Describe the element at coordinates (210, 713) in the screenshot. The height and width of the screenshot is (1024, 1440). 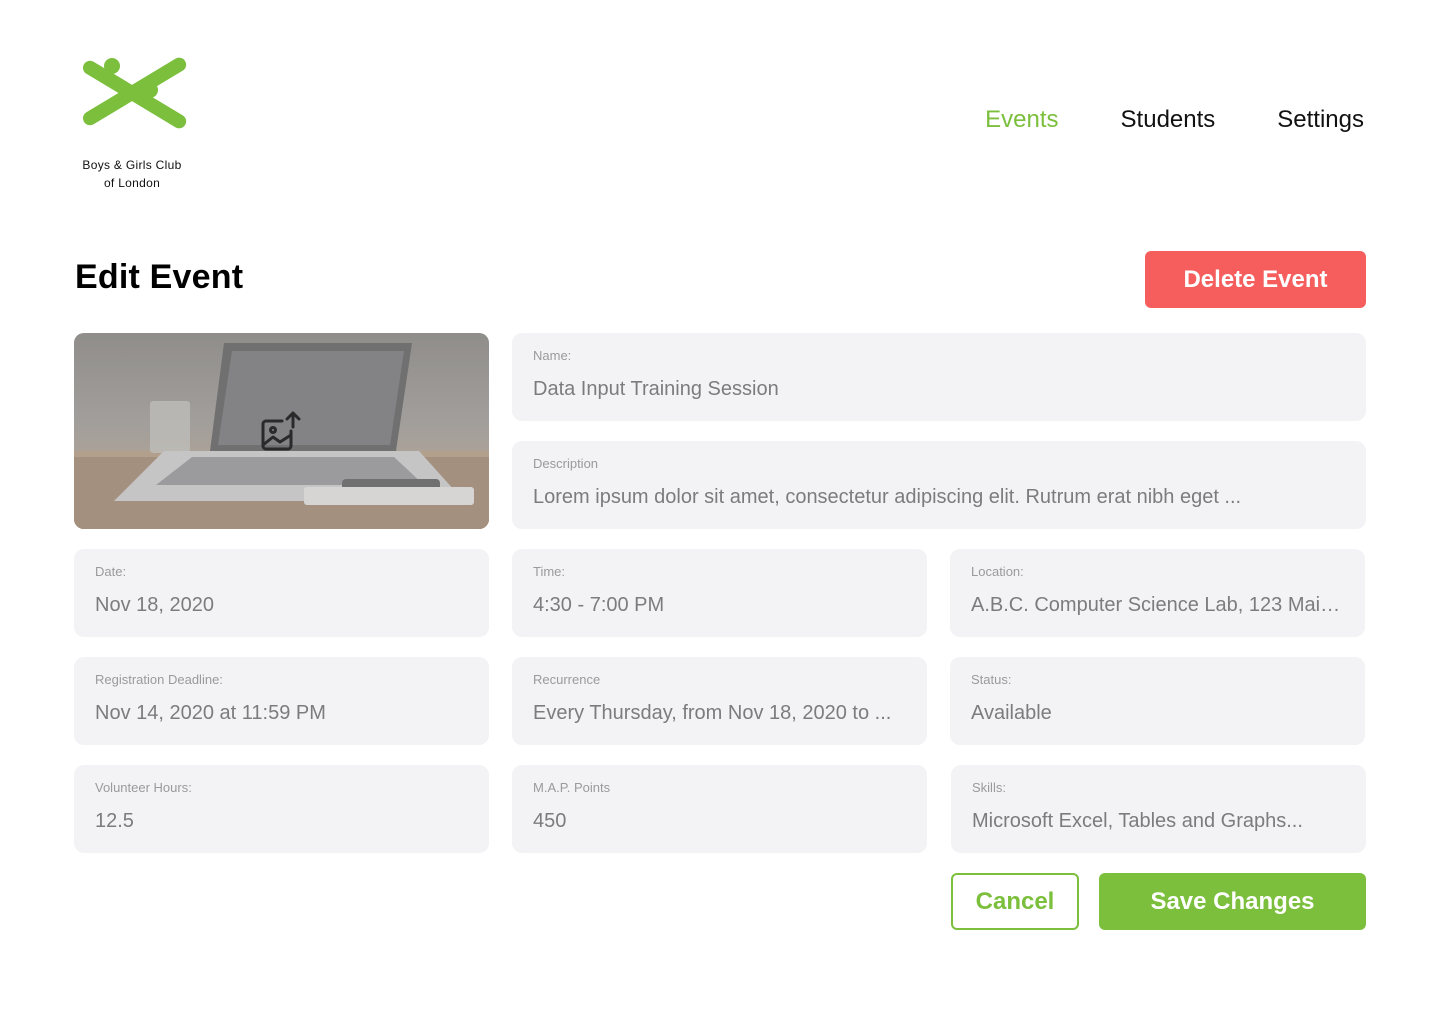
I see `registration-deadline-value: Nov 14, 2020 at 11:59 PM` at that location.